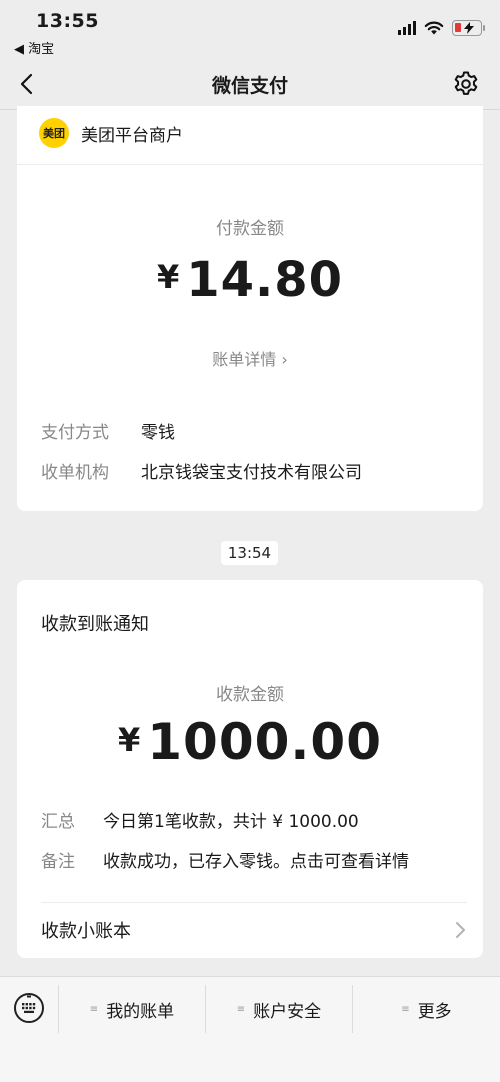  Describe the element at coordinates (434, 28) in the screenshot. I see `wifi-icon` at that location.